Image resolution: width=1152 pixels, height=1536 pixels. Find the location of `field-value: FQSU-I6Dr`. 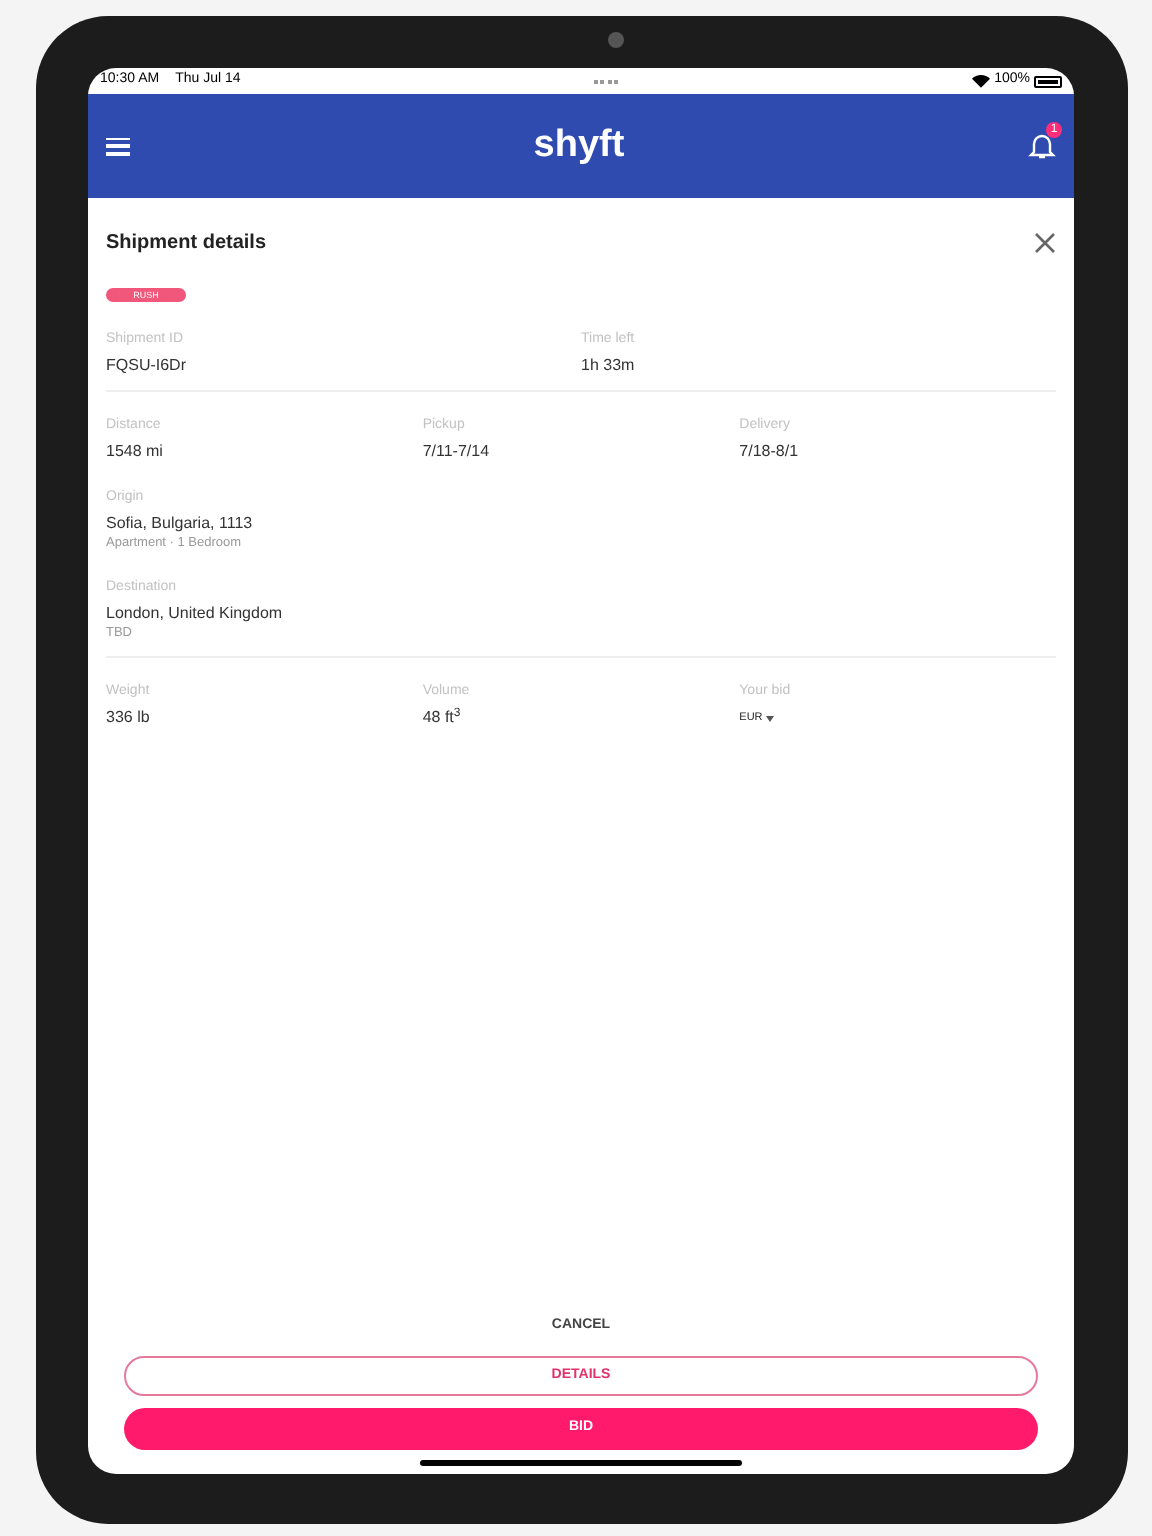

field-value: FQSU-I6Dr is located at coordinates (147, 366).